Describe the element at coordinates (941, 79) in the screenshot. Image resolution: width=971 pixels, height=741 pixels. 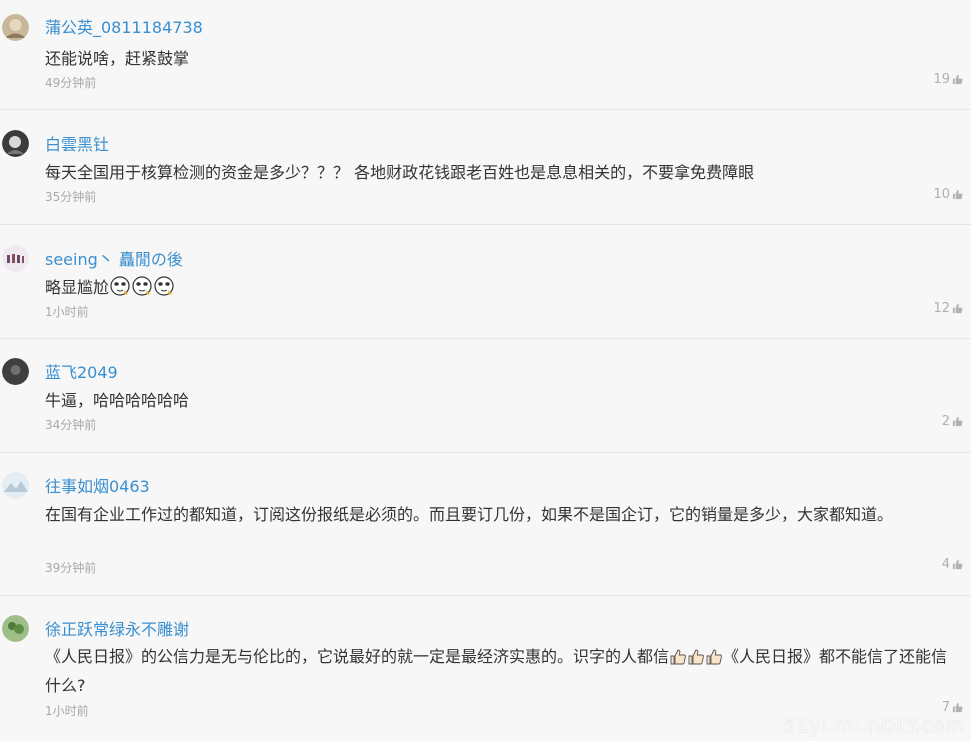
I see `like-count: 19` at that location.